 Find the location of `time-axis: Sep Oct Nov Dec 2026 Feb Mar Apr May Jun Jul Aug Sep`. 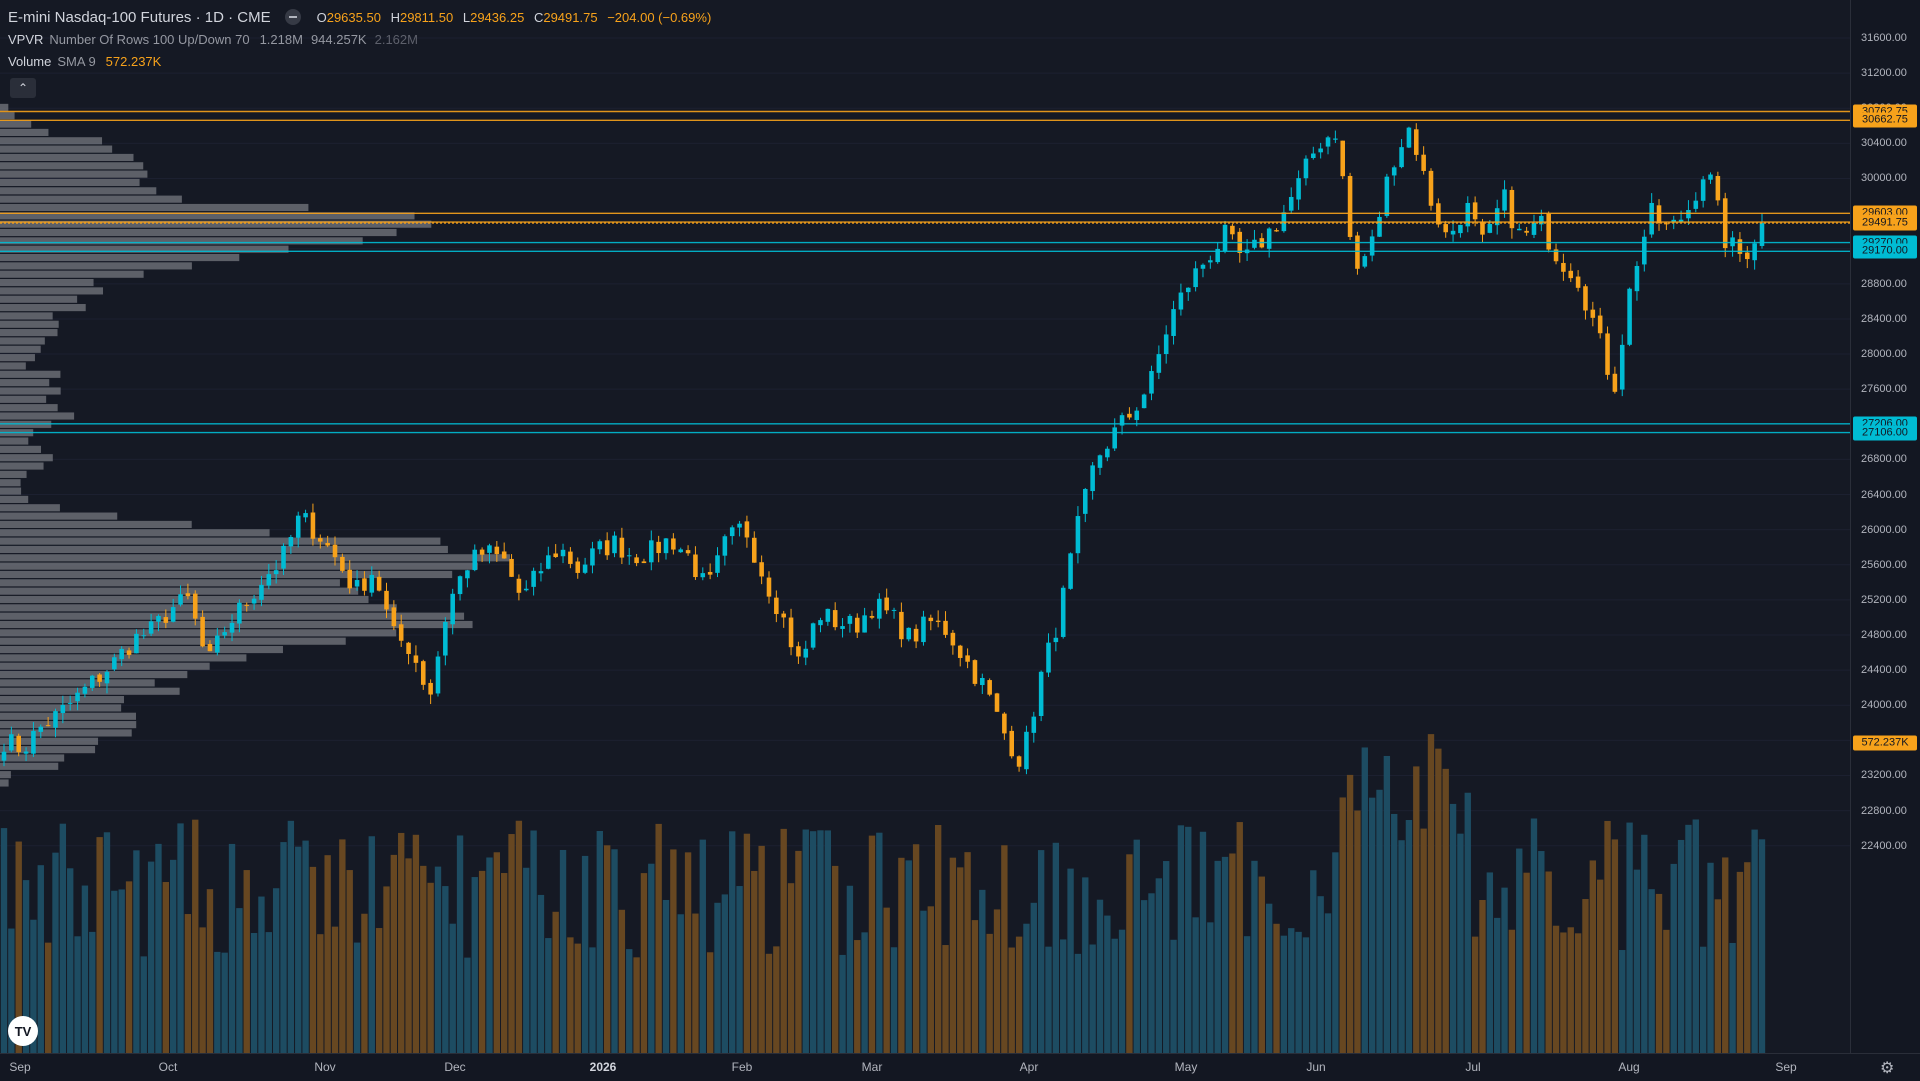

time-axis: Sep Oct Nov Dec 2026 Feb Mar Apr May Jun Jul Aug Sep is located at coordinates (960, 1067).